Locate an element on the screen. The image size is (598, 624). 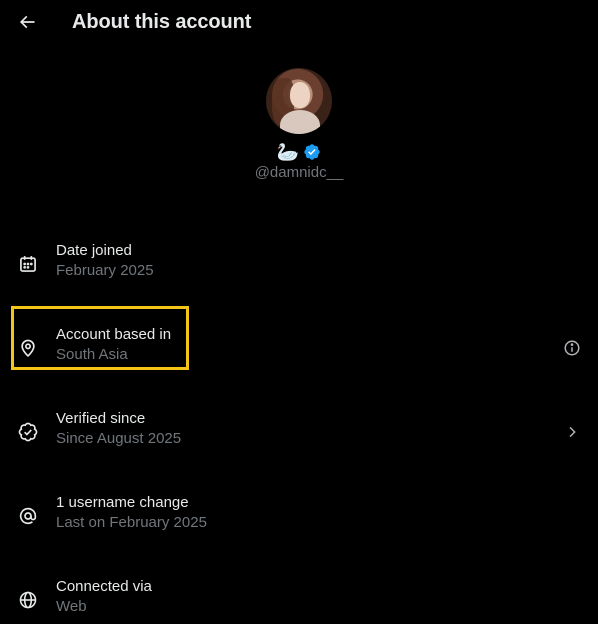
chevron-right-icon is located at coordinates (572, 432).